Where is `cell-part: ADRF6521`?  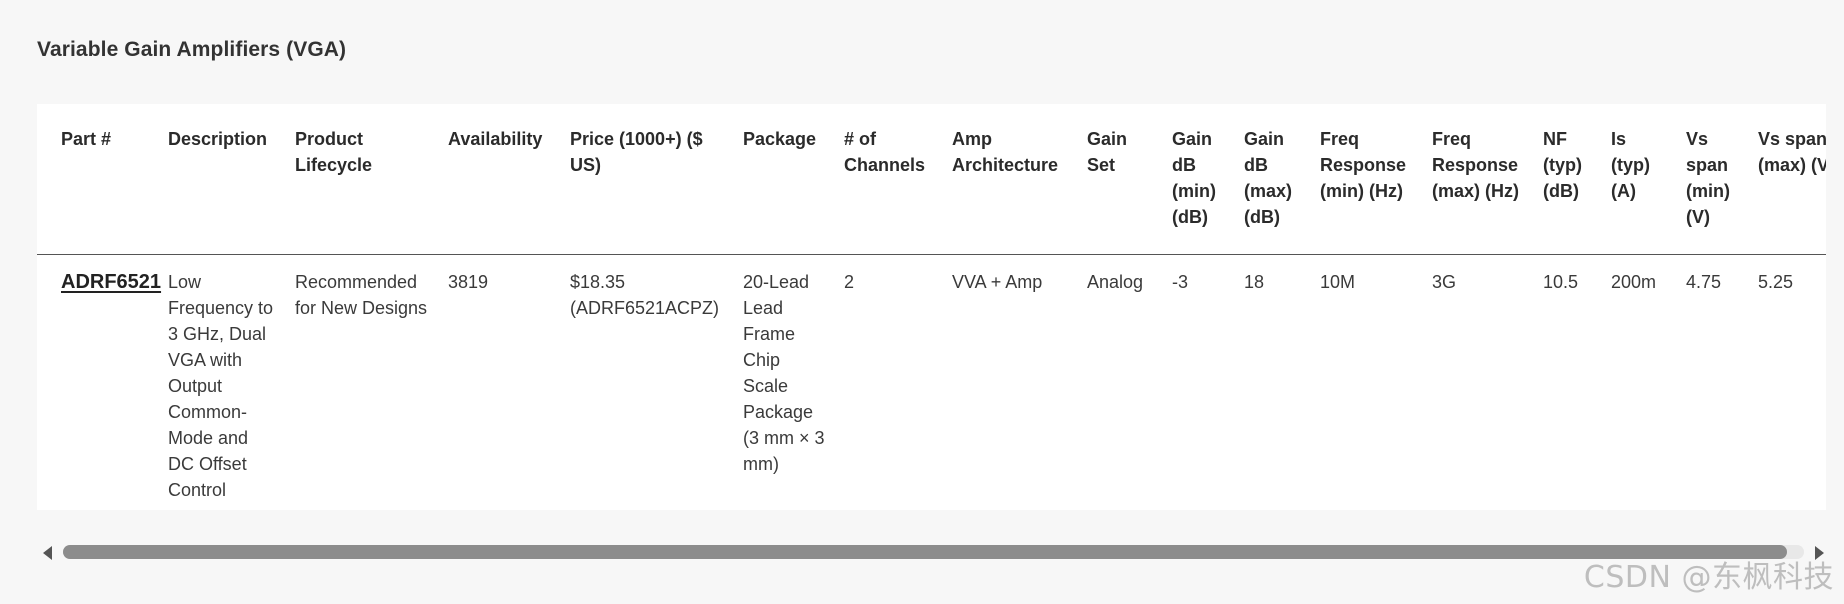 cell-part: ADRF6521 is located at coordinates (102, 382).